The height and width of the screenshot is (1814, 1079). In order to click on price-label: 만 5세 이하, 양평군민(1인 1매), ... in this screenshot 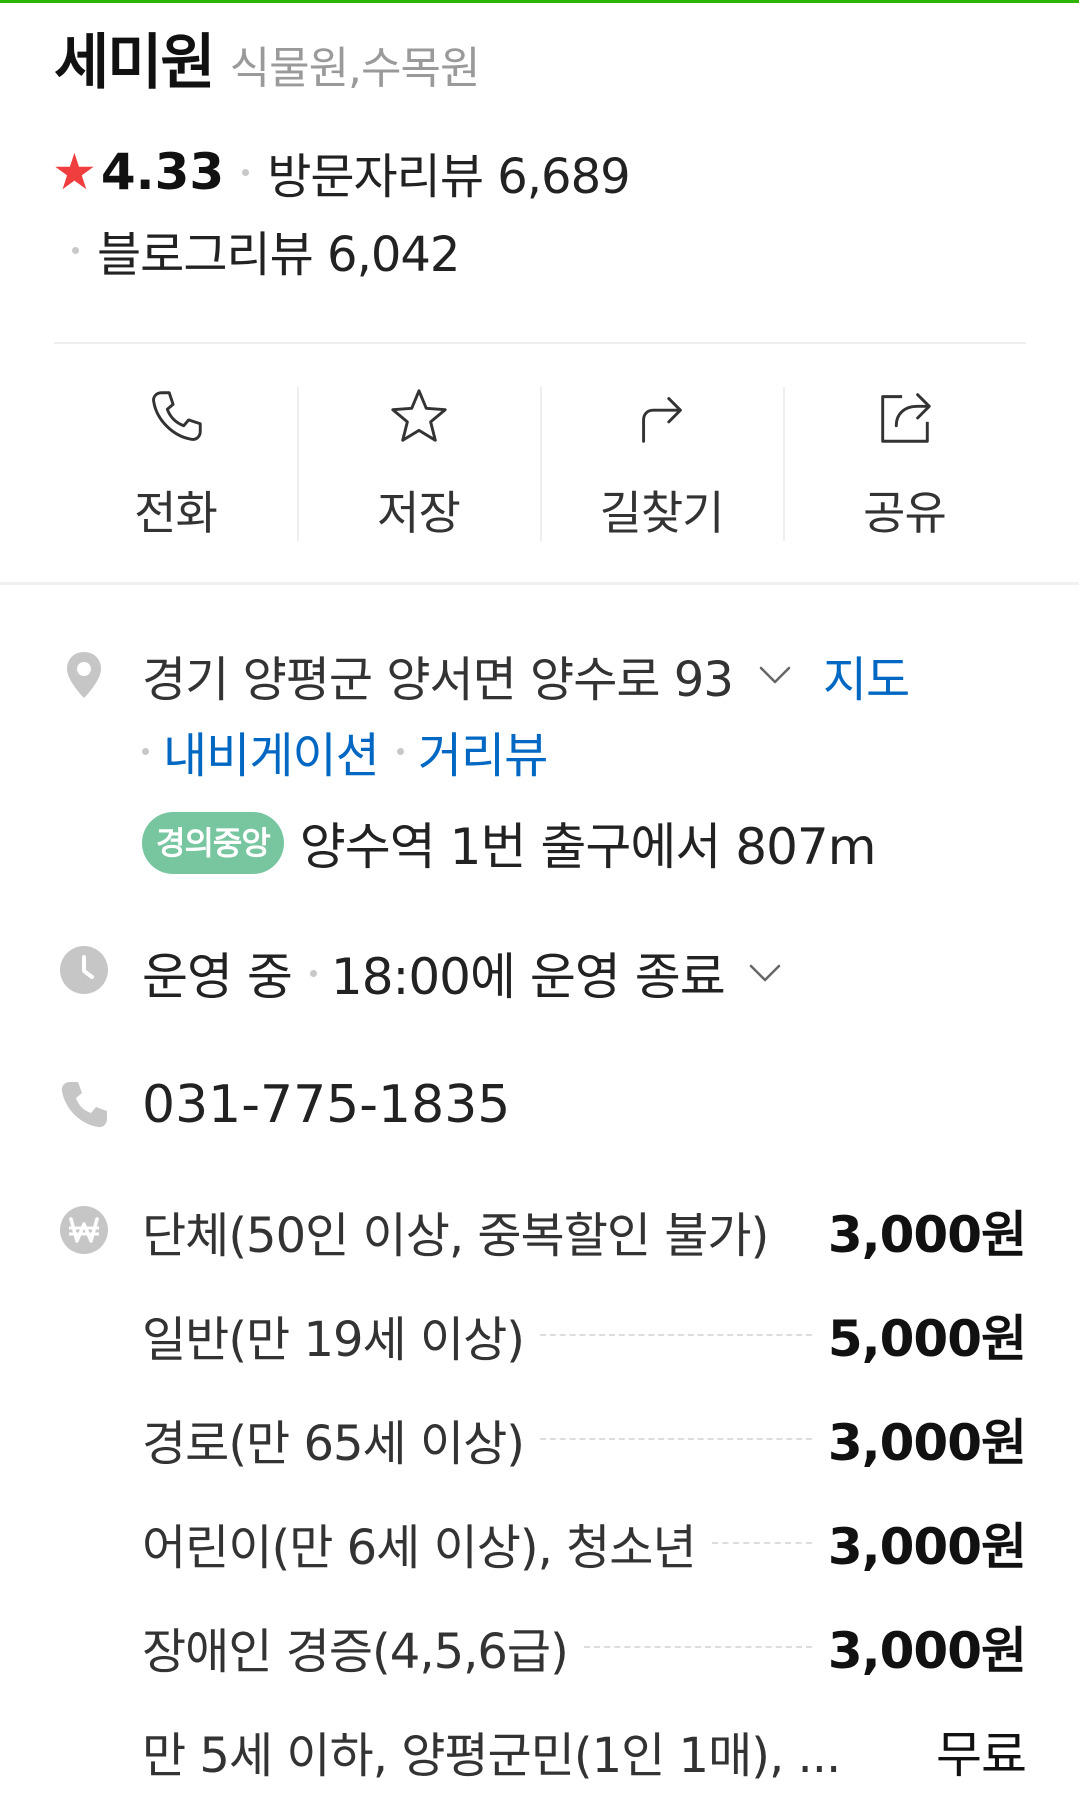, I will do `click(491, 1756)`.